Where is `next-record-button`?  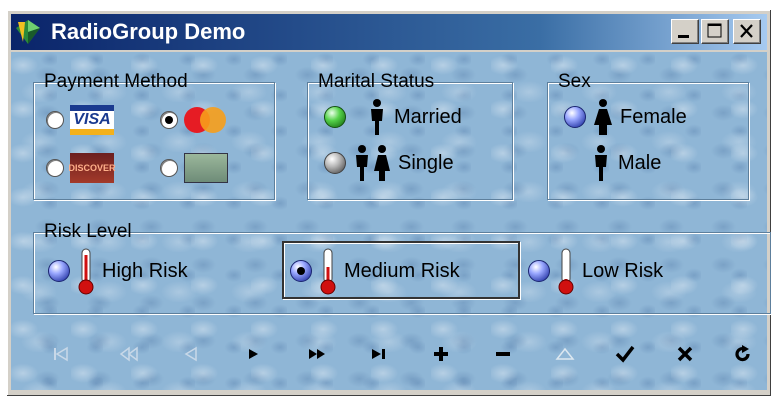
next-record-button is located at coordinates (253, 354).